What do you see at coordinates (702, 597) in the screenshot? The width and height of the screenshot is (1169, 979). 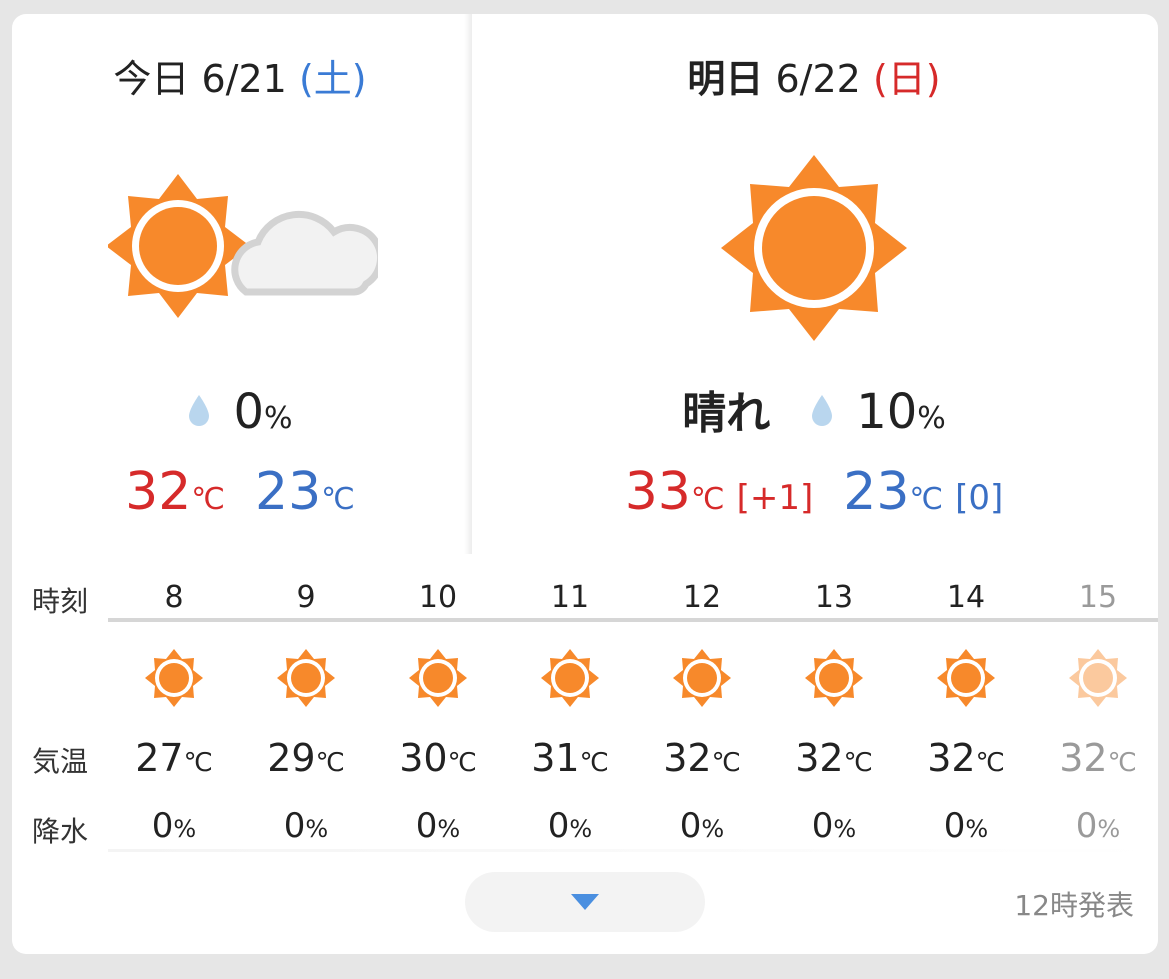 I see `hour-label: 12` at bounding box center [702, 597].